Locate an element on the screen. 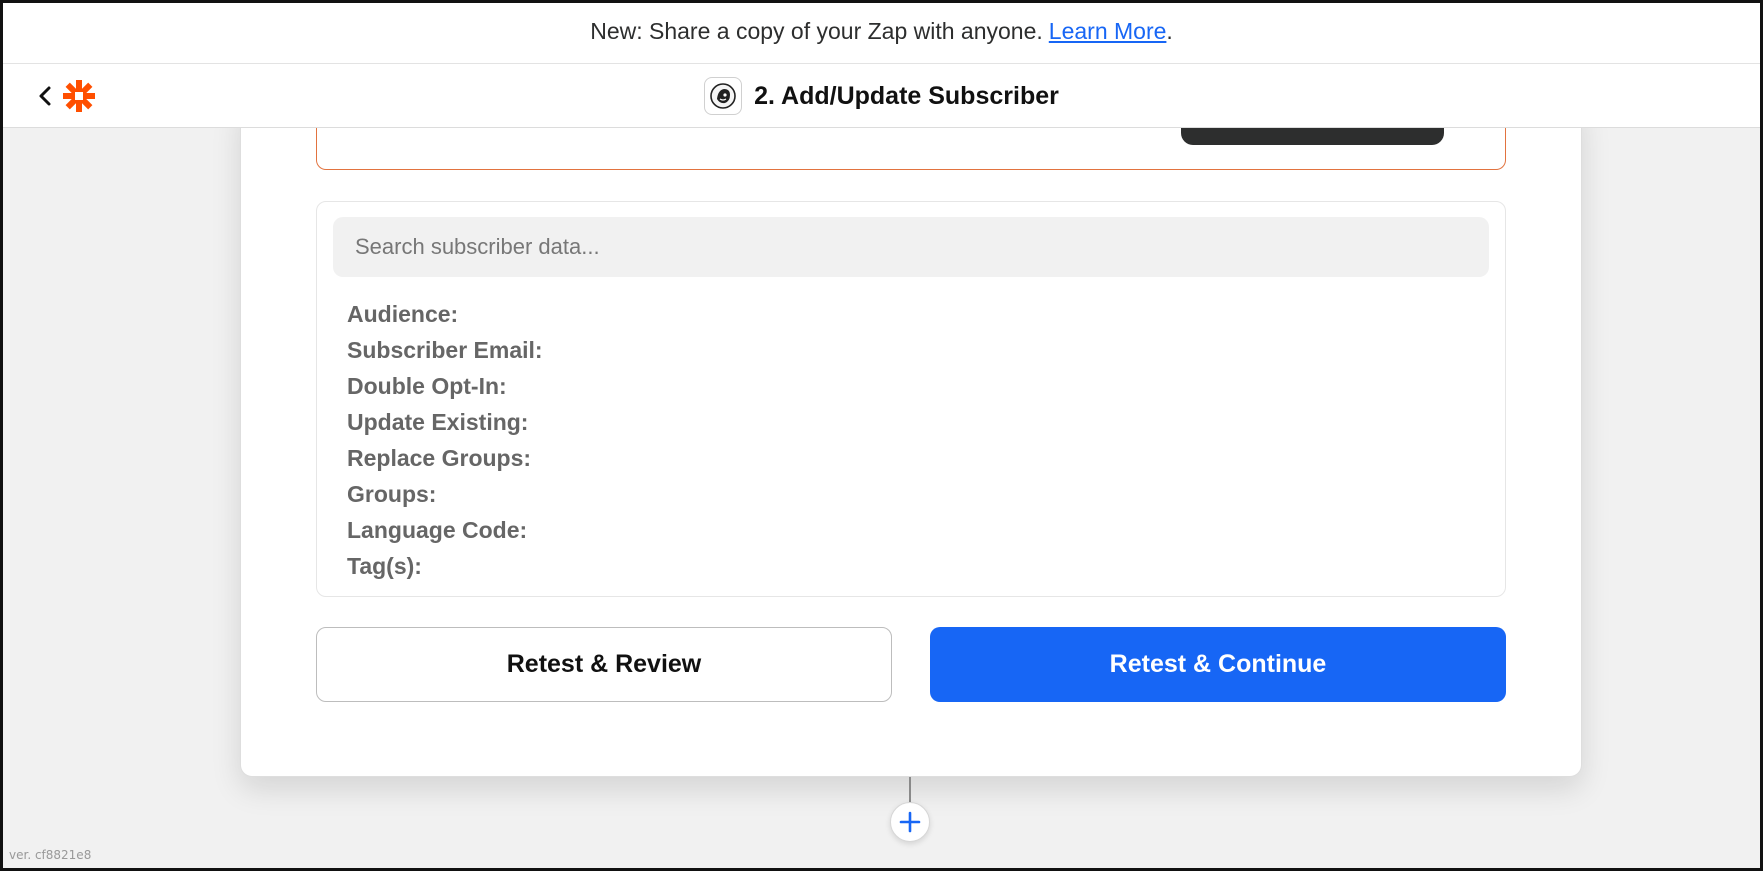 The height and width of the screenshot is (871, 1763). editor-header: 2. Add/Update Subscriber is located at coordinates (881, 96).